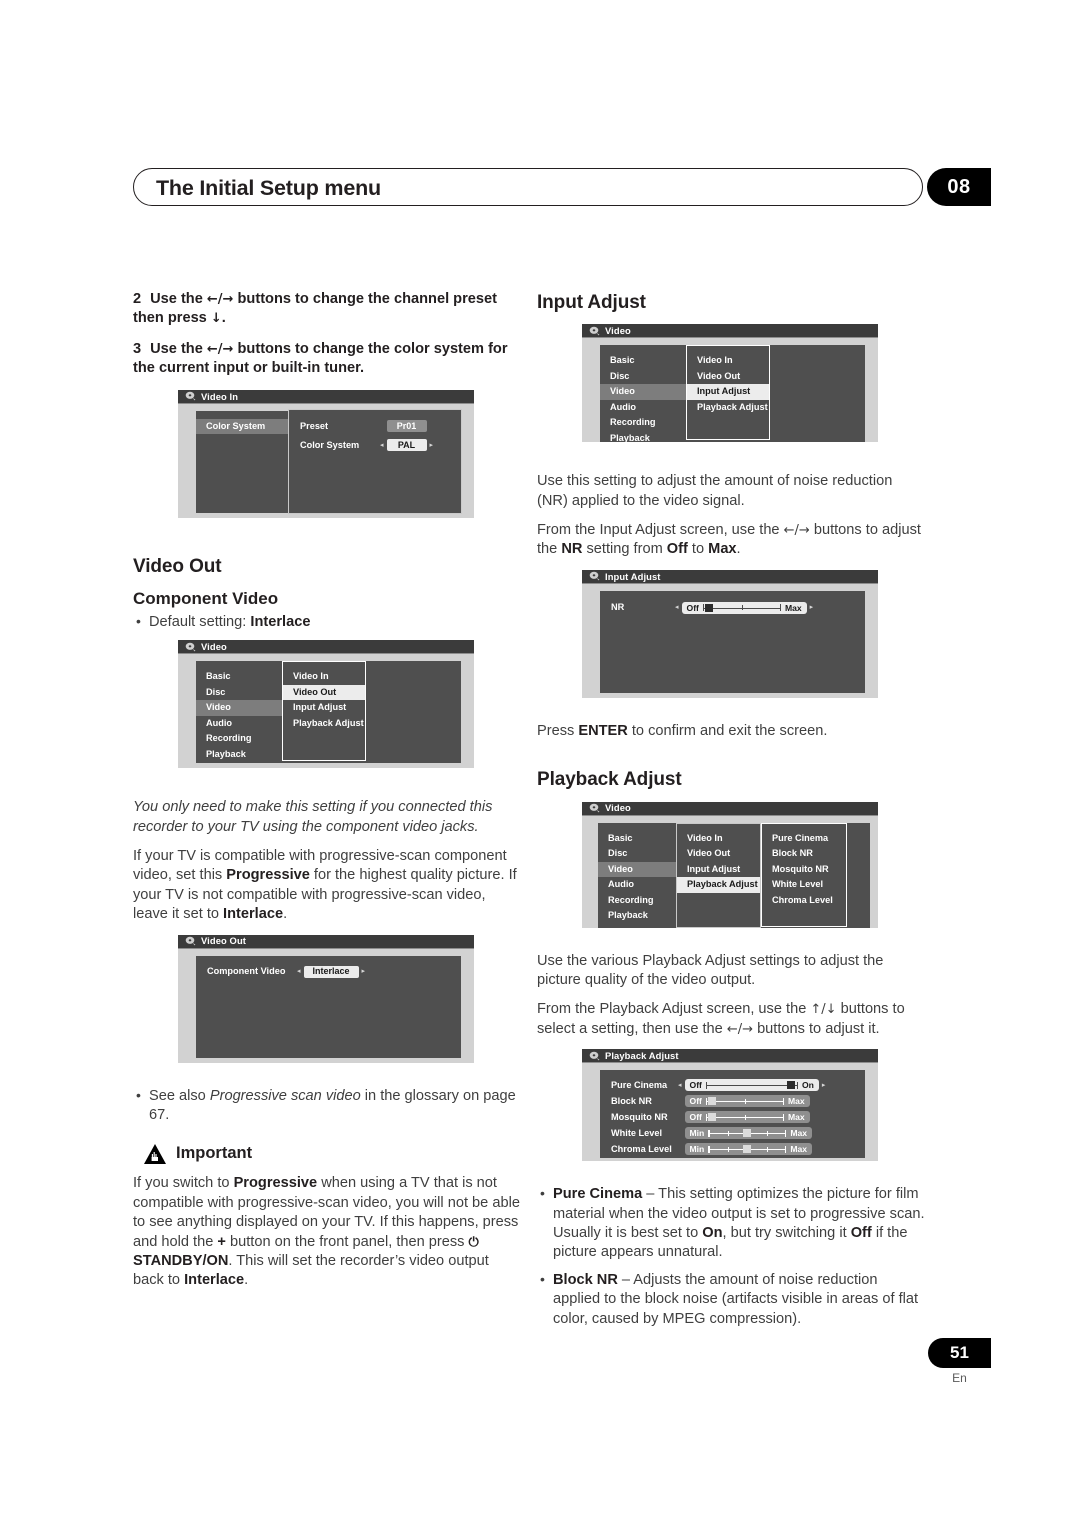 Image resolution: width=1080 pixels, height=1528 pixels. I want to click on osd-row-mosquito-nr: Mosquito NR ◂ Off Max ▸, so click(732, 1117).